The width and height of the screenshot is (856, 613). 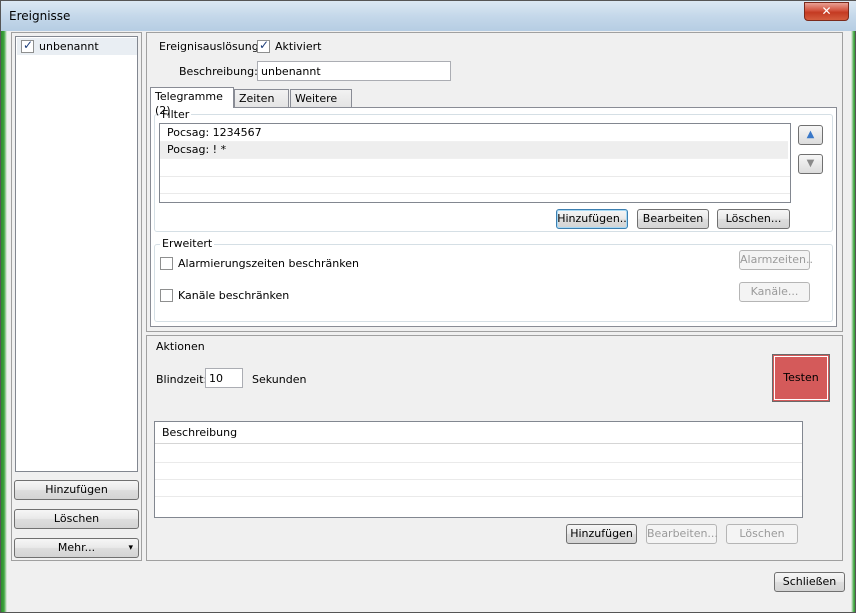 What do you see at coordinates (474, 133) in the screenshot?
I see `filter-row: Pocsag: 1234567` at bounding box center [474, 133].